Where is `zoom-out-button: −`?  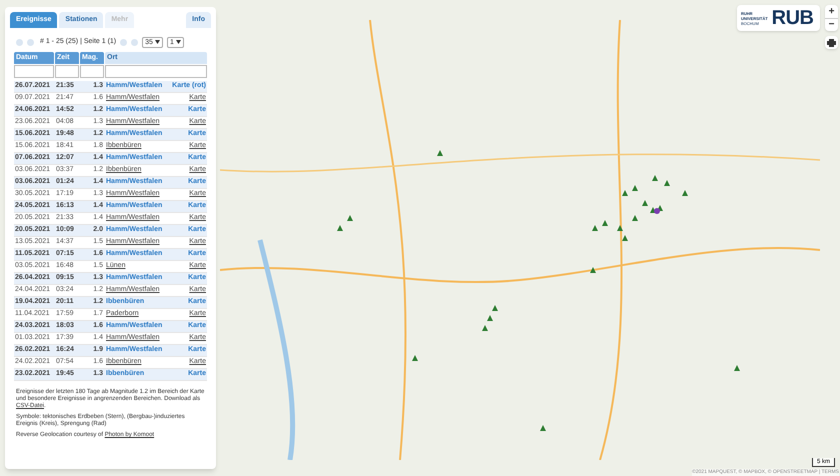 zoom-out-button: − is located at coordinates (831, 24).